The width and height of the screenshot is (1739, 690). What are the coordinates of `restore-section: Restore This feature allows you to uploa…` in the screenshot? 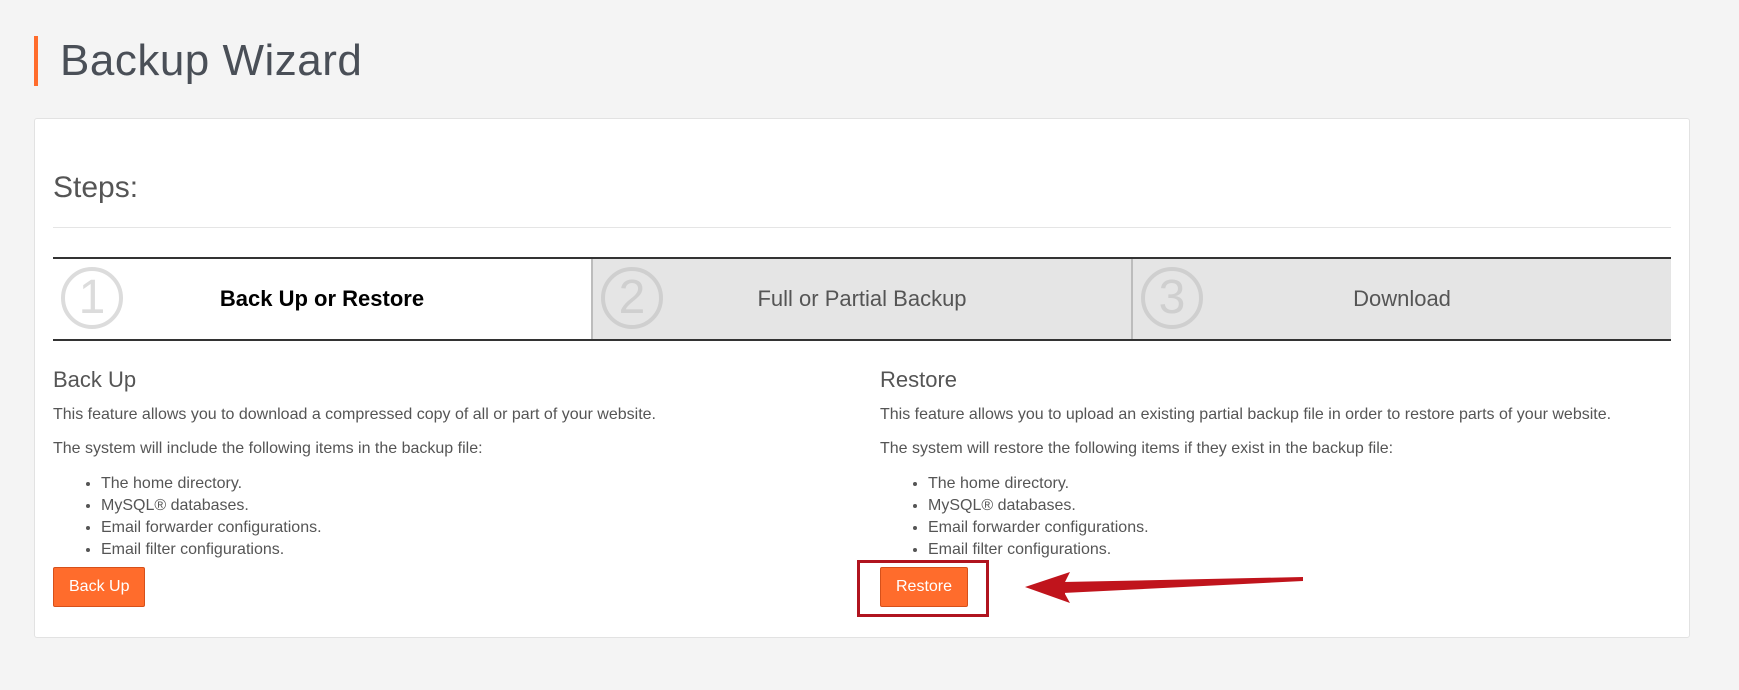 It's located at (1275, 463).